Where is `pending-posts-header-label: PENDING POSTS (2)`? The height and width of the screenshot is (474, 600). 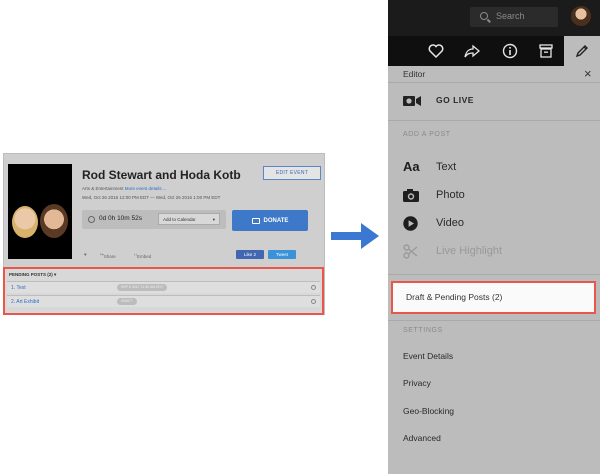 pending-posts-header-label: PENDING POSTS (2) is located at coordinates (31, 274).